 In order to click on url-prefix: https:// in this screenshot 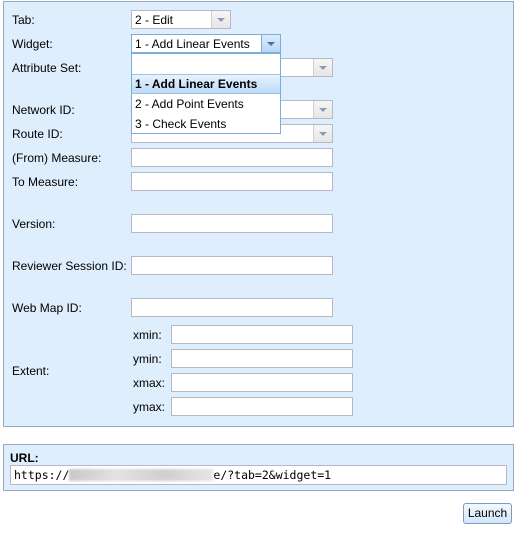, I will do `click(42, 475)`.